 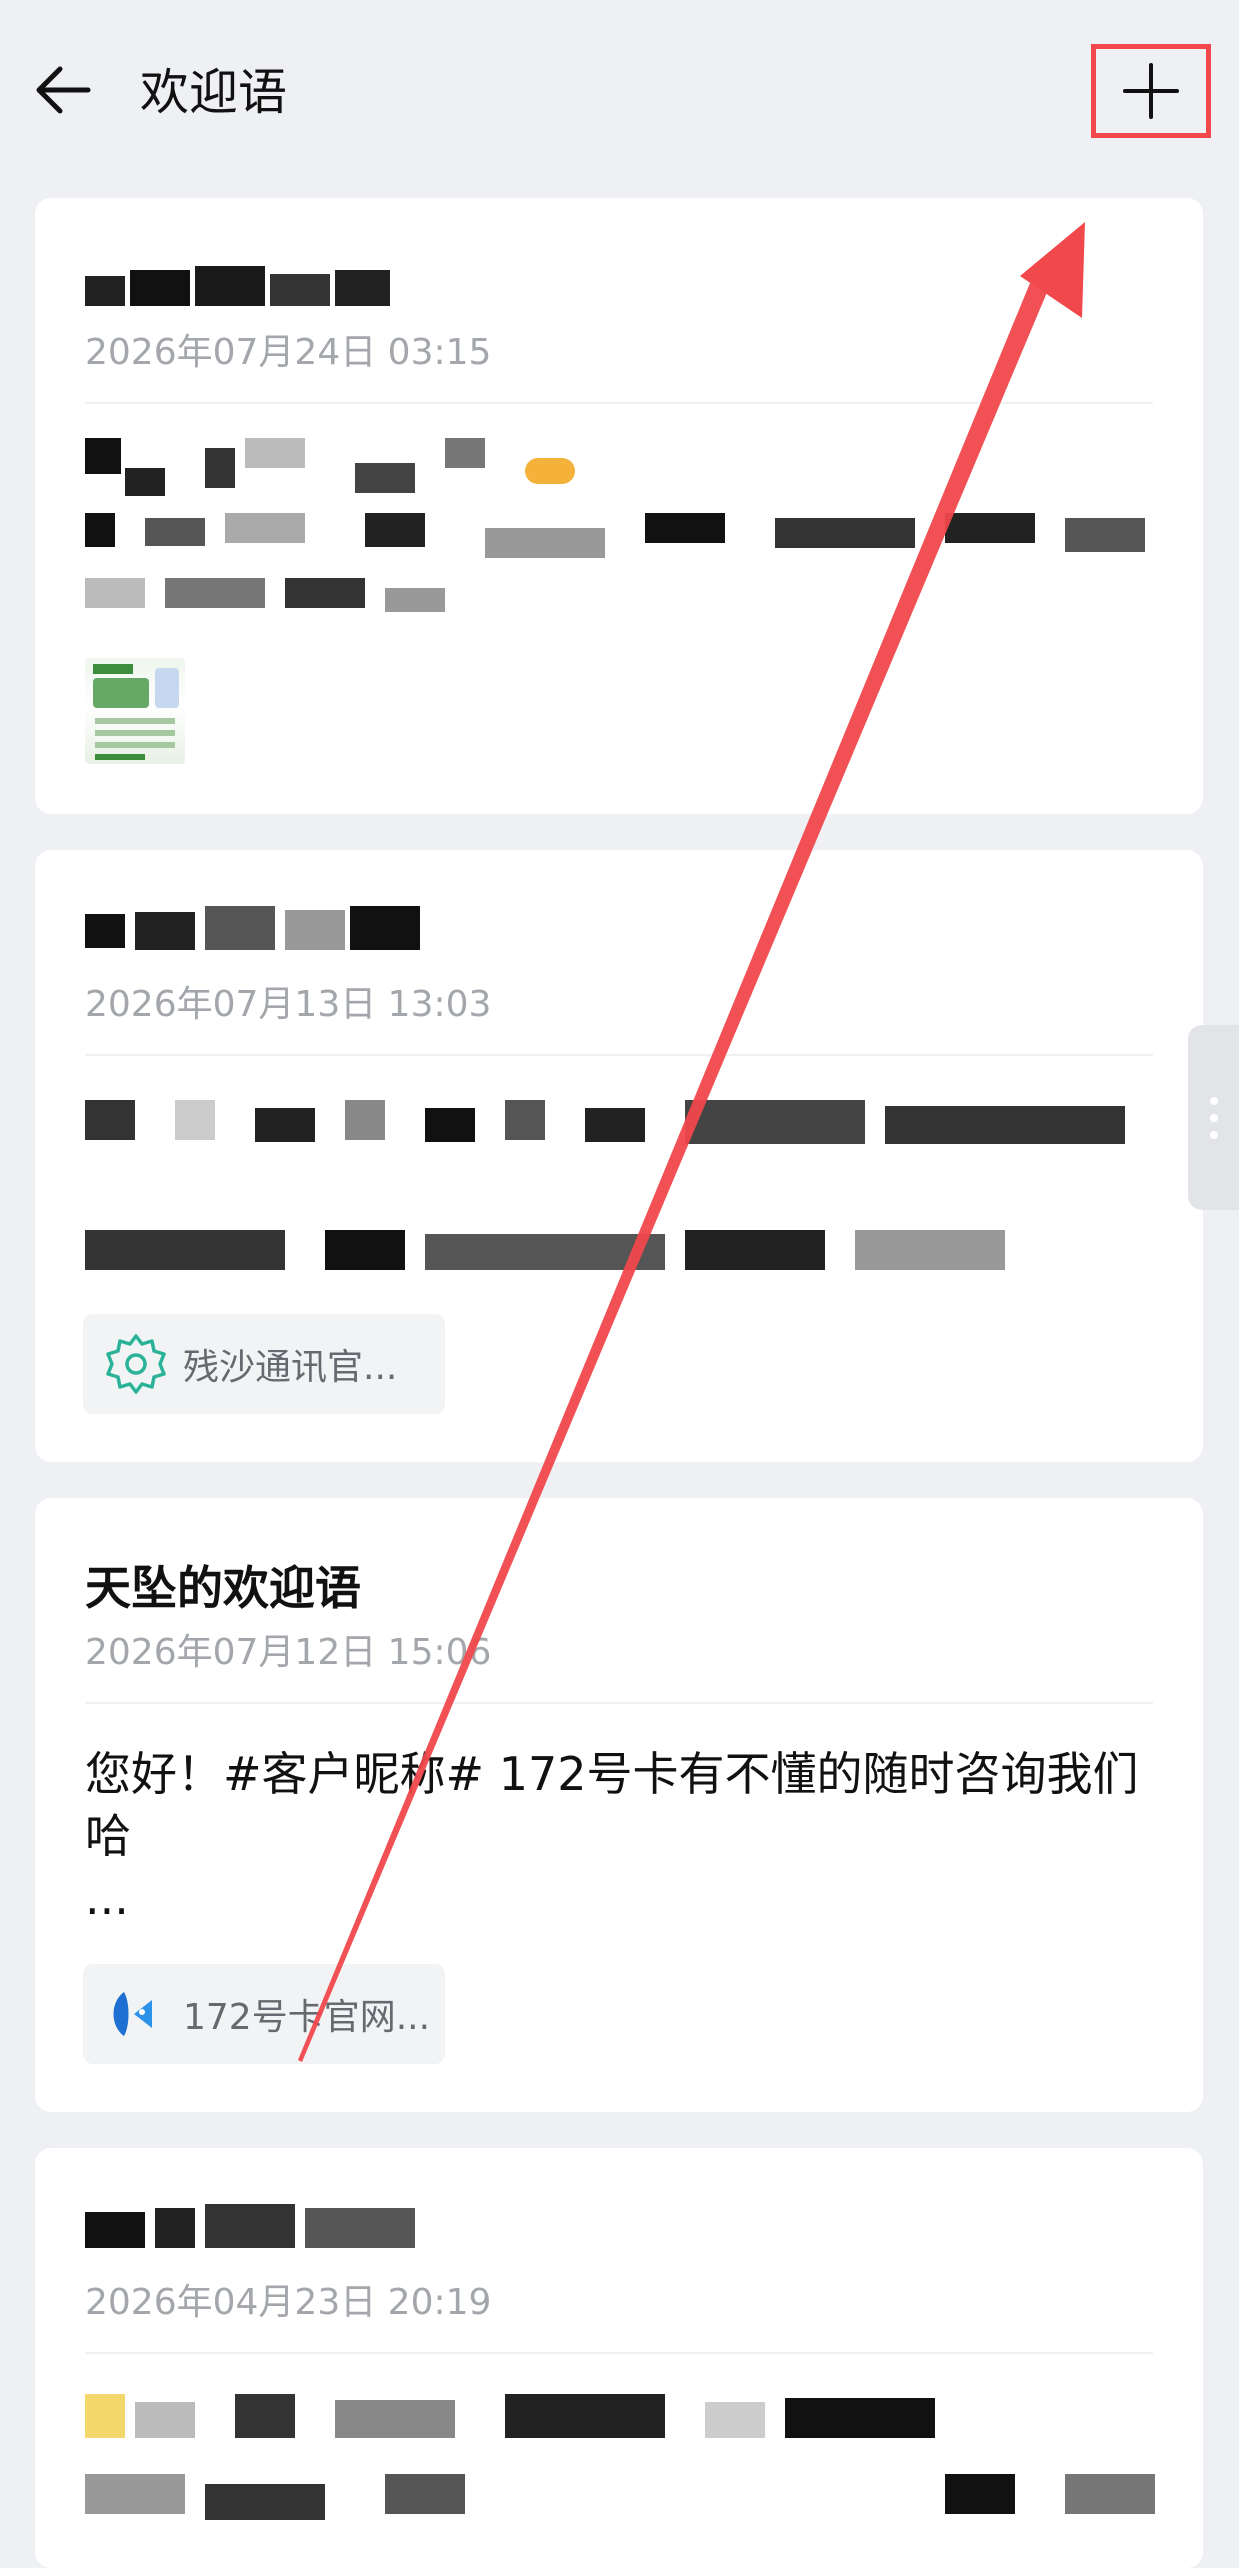 I want to click on card-timestamp: 2026年04月23日 20:19, so click(x=288, y=2302).